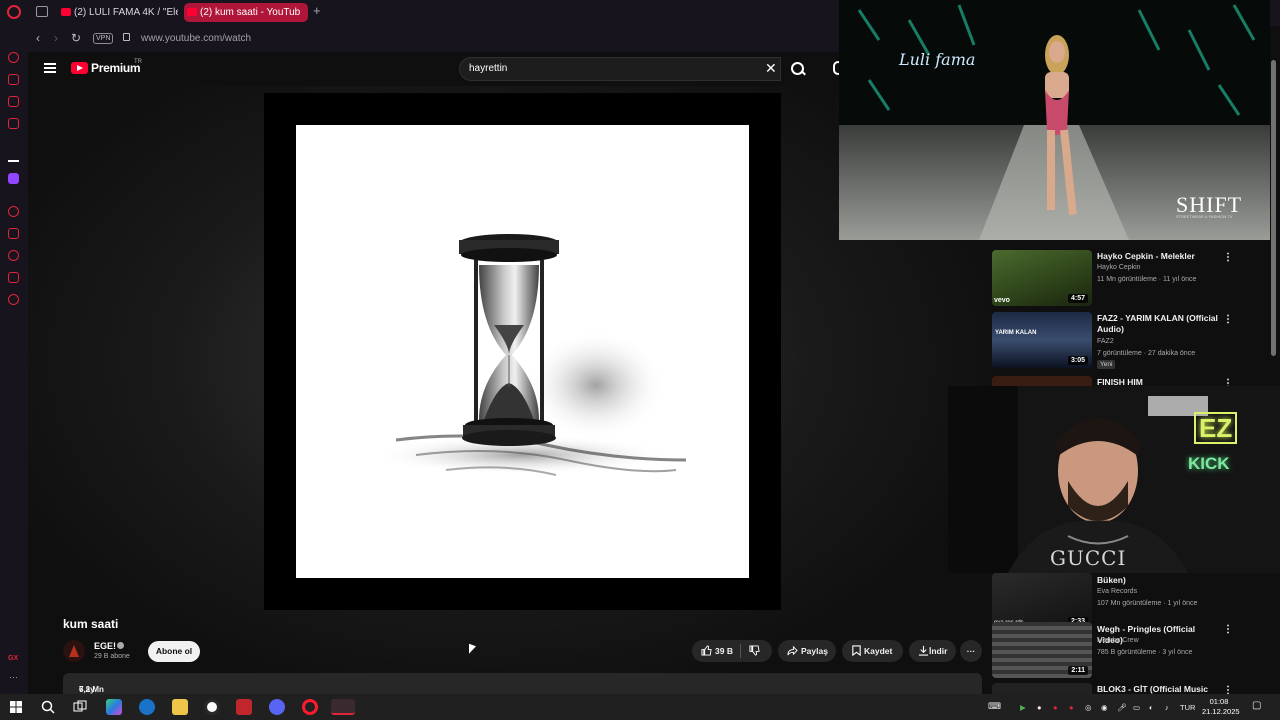 This screenshot has height=720, width=1280. Describe the element at coordinates (147, 707) in the screenshot. I see `edge-icon` at that location.